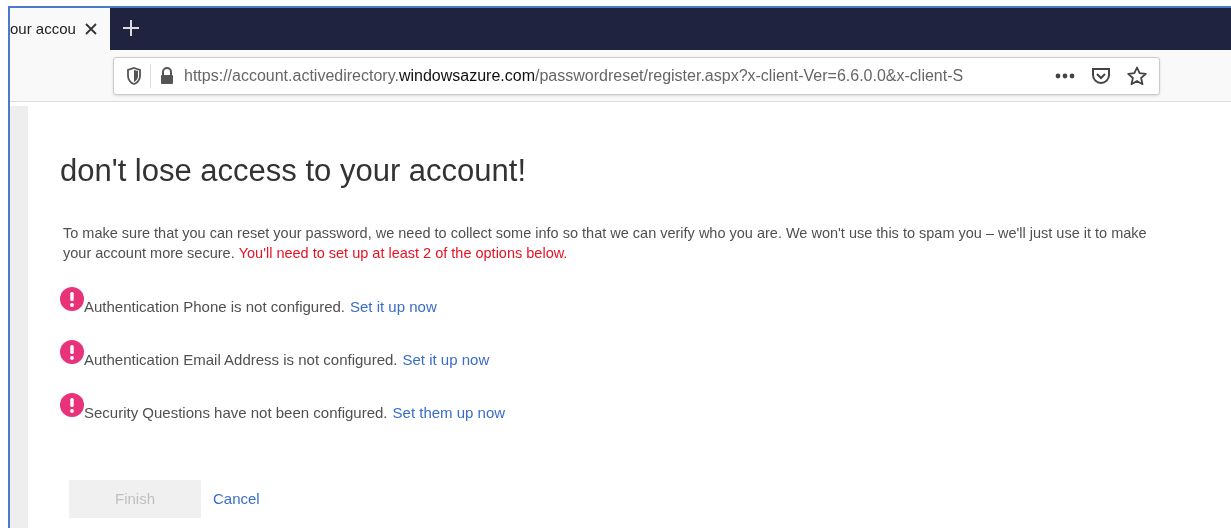 The image size is (1231, 528). I want to click on status-text: Authentication Phone is not configured., so click(214, 306).